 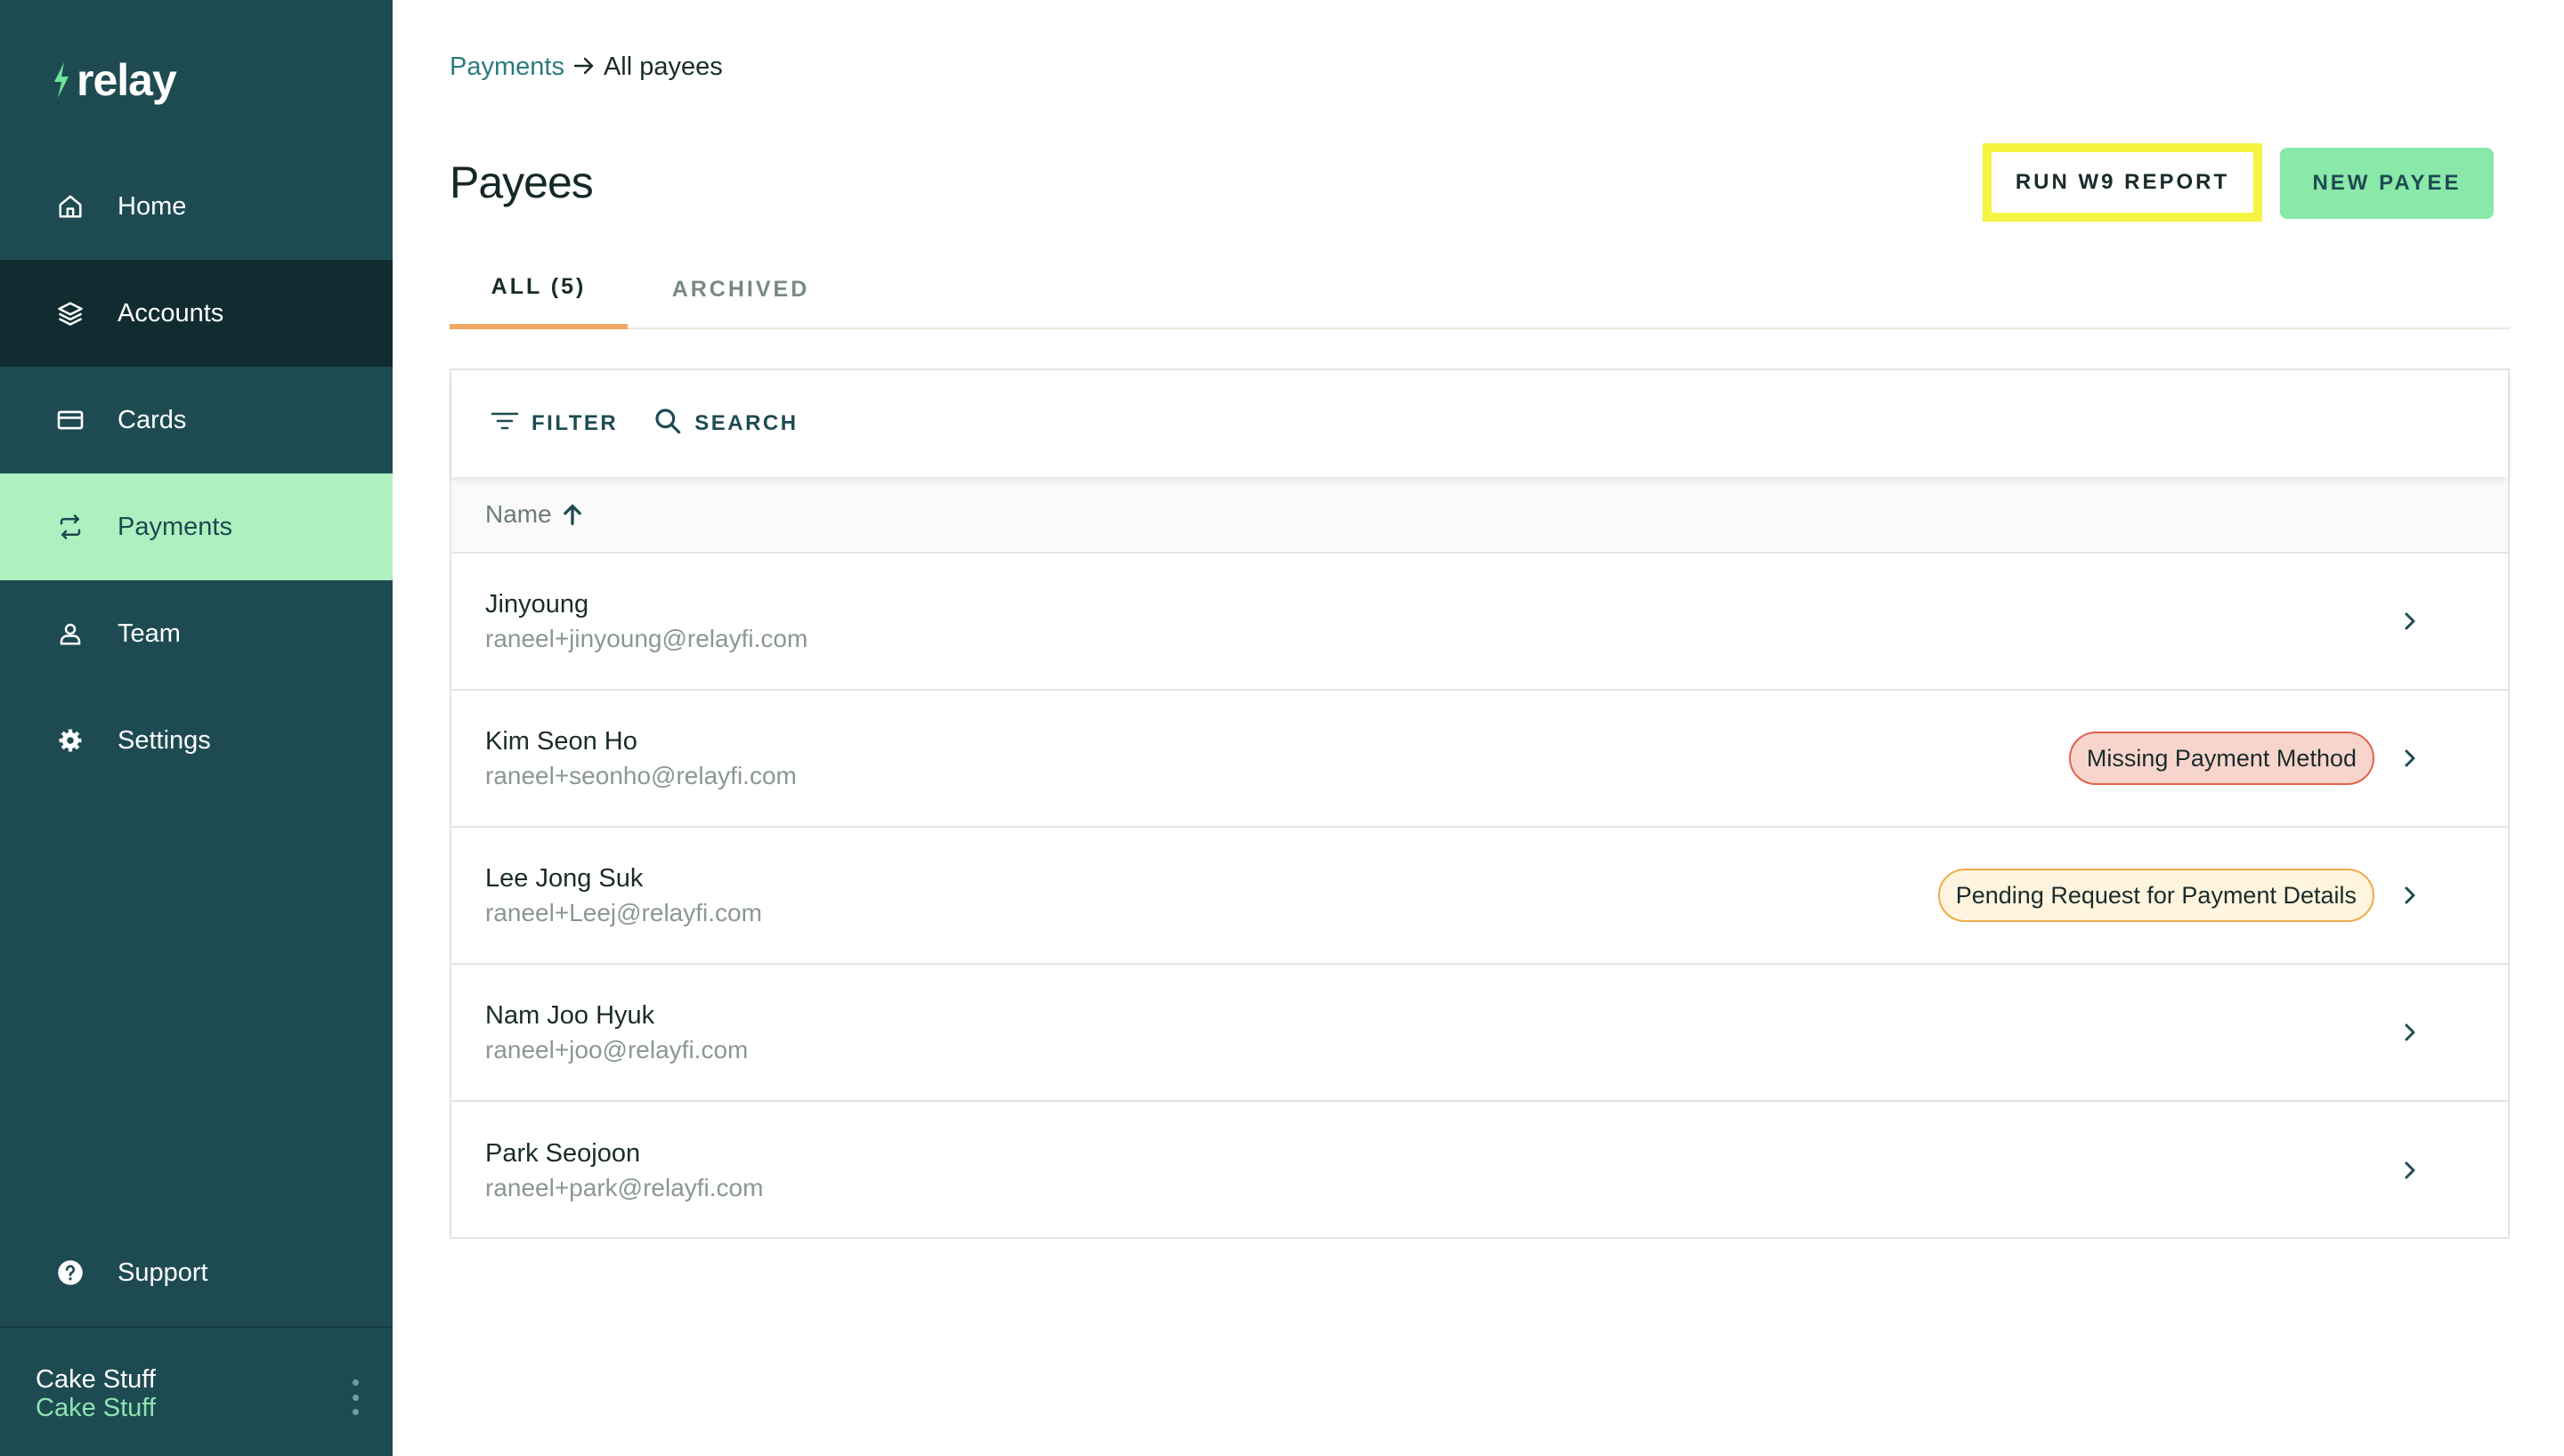 I want to click on table-row: Nam Joo Hyuk raneel+joo@relayfi.com, so click(x=1479, y=1033).